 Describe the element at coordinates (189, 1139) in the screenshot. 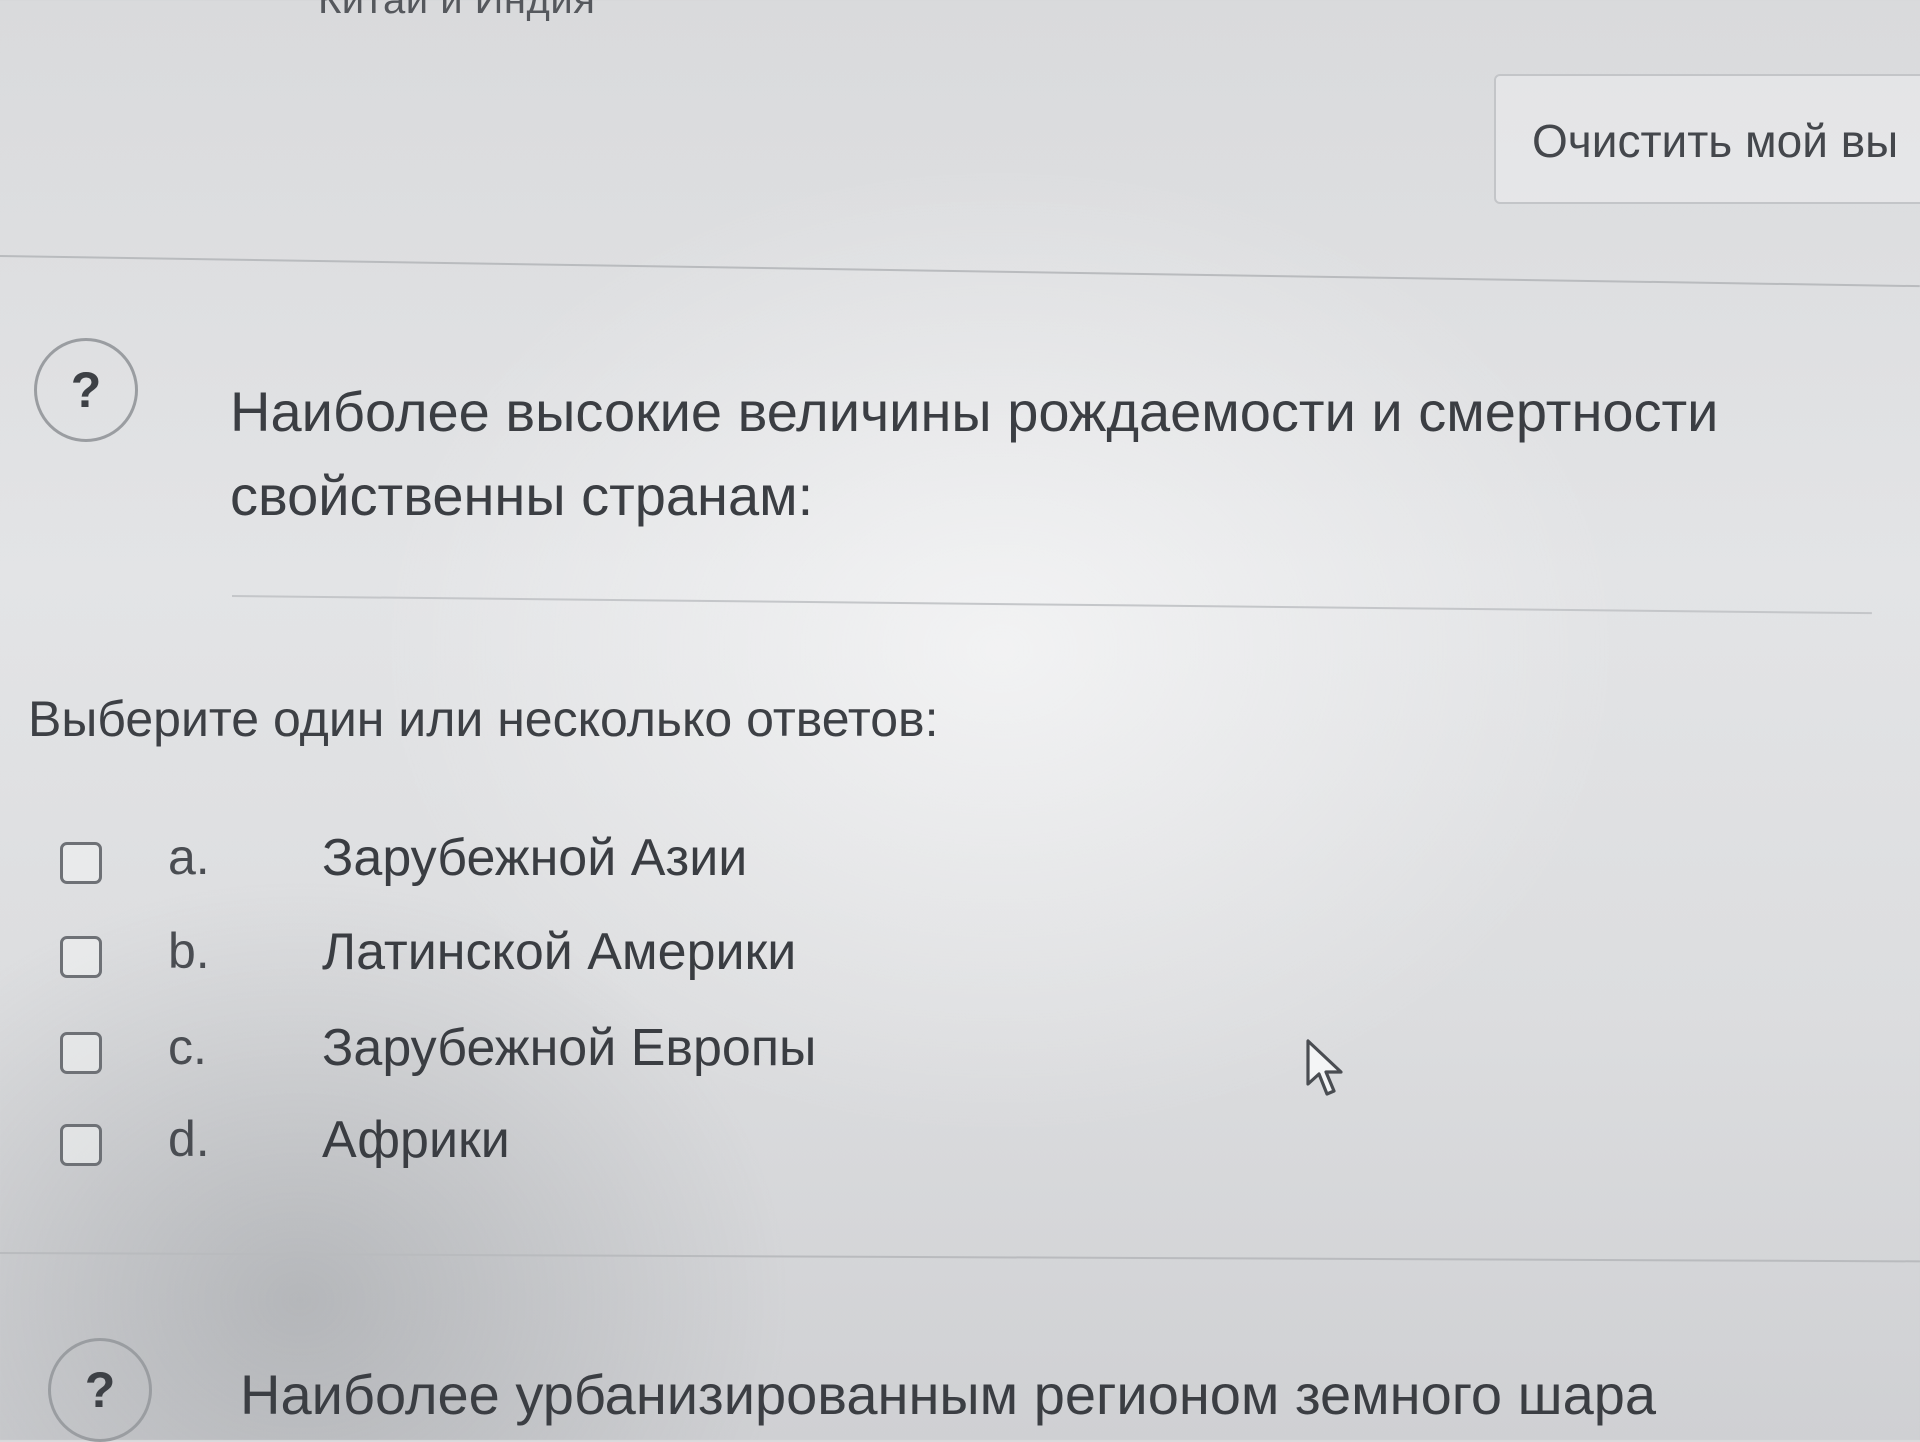

I see `option-d-letter: d.` at that location.